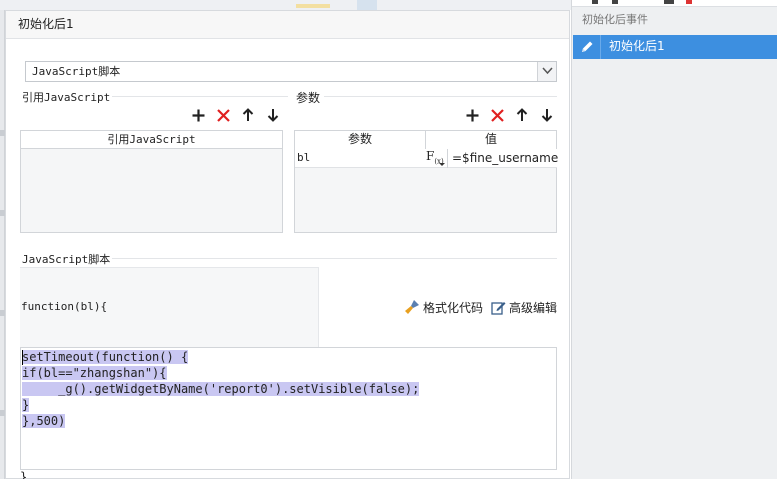 This screenshot has width=777, height=479. What do you see at coordinates (360, 140) in the screenshot?
I see `params-column-name: 参数` at bounding box center [360, 140].